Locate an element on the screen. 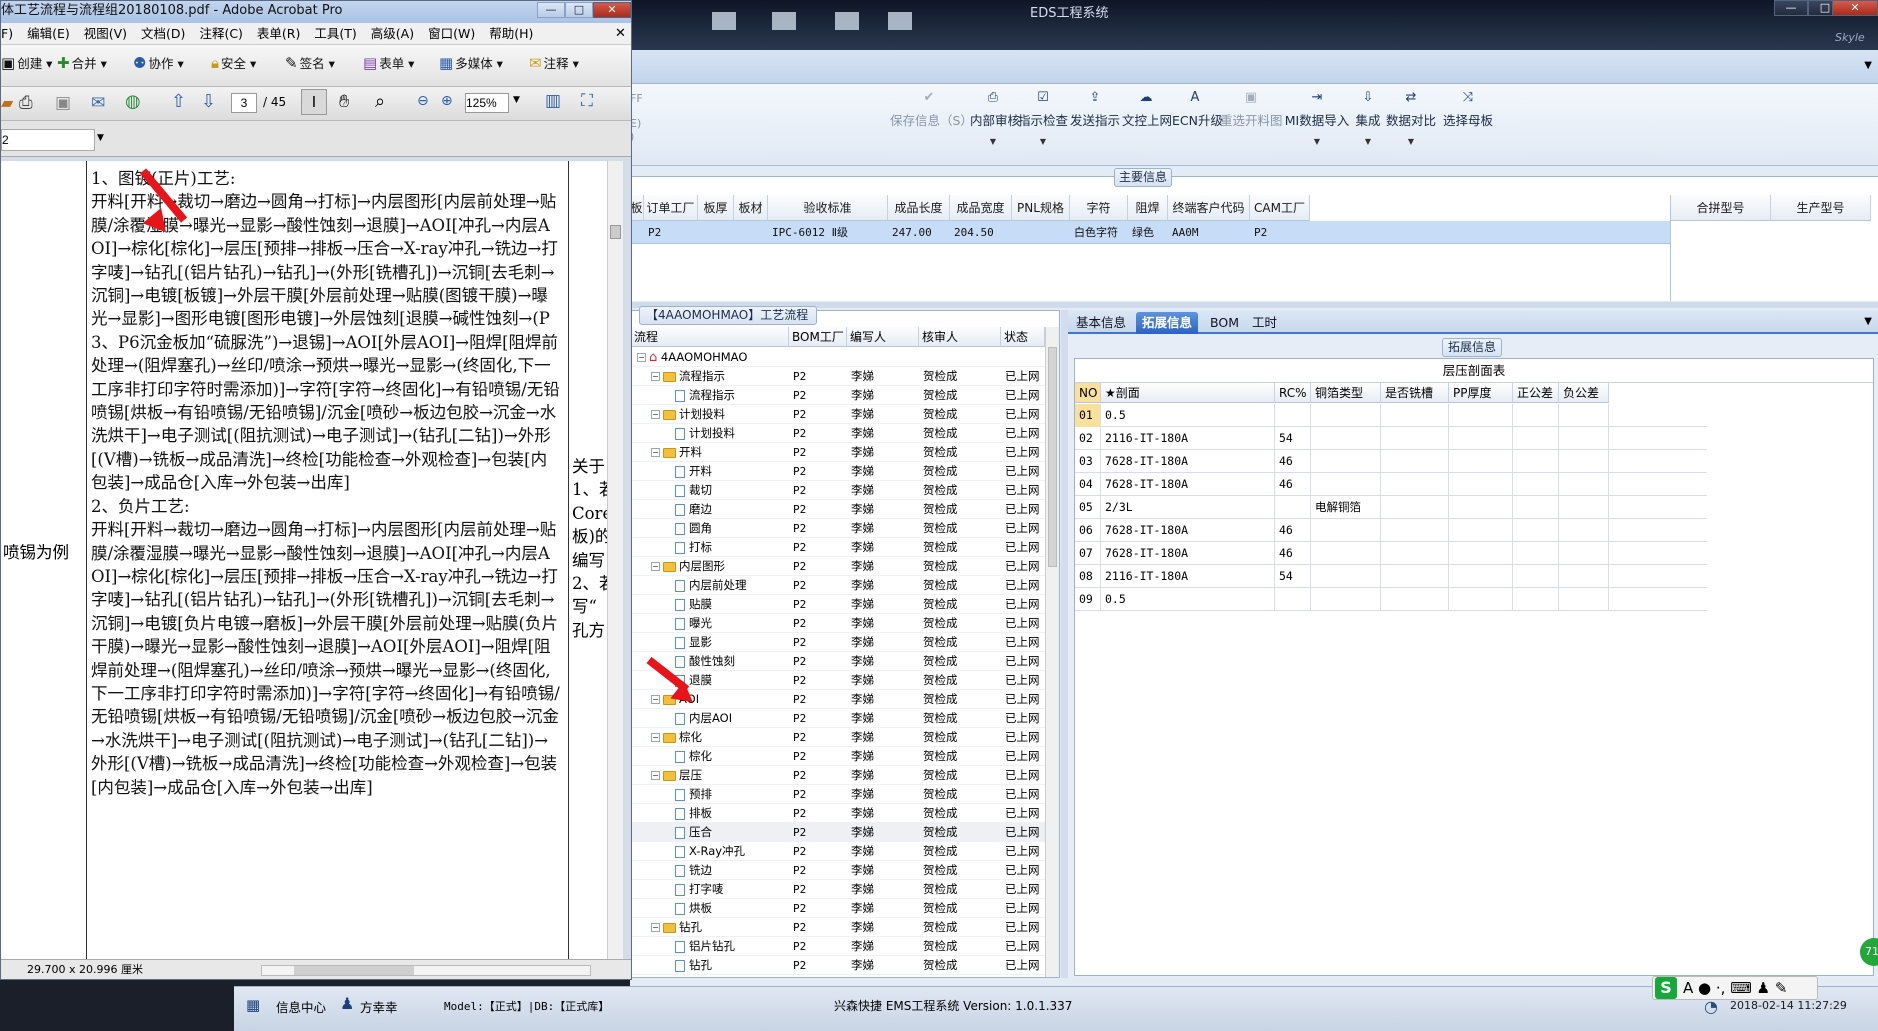  flow-row: 压合 P2 李娣 贺检成 已上网 is located at coordinates (838, 832).